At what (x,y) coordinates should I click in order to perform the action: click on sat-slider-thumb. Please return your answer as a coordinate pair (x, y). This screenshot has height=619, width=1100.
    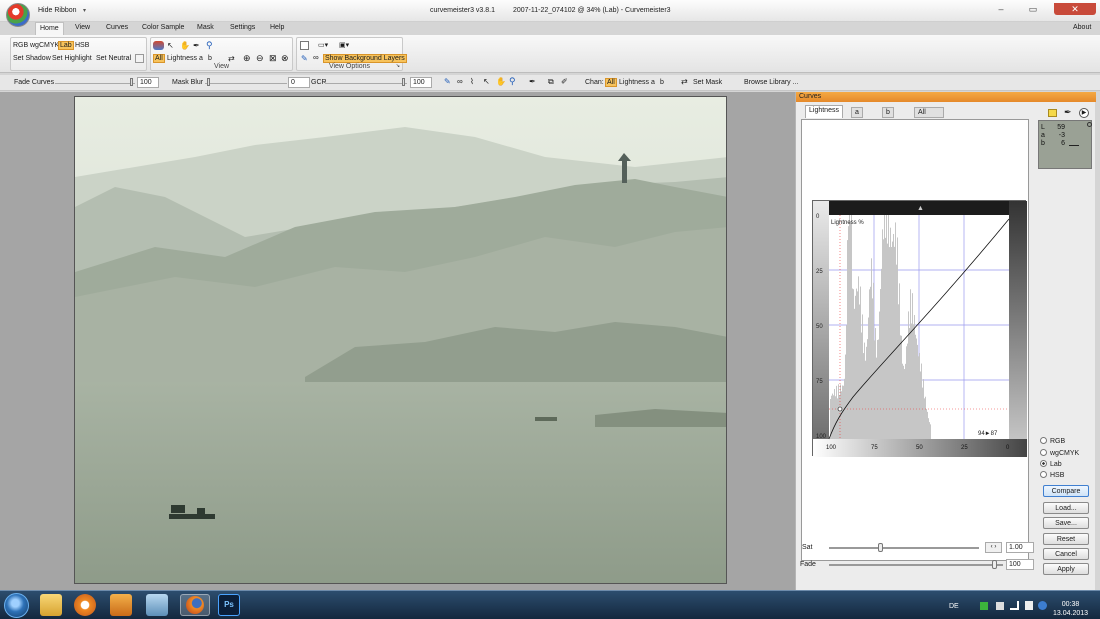
    Looking at the image, I should click on (880, 547).